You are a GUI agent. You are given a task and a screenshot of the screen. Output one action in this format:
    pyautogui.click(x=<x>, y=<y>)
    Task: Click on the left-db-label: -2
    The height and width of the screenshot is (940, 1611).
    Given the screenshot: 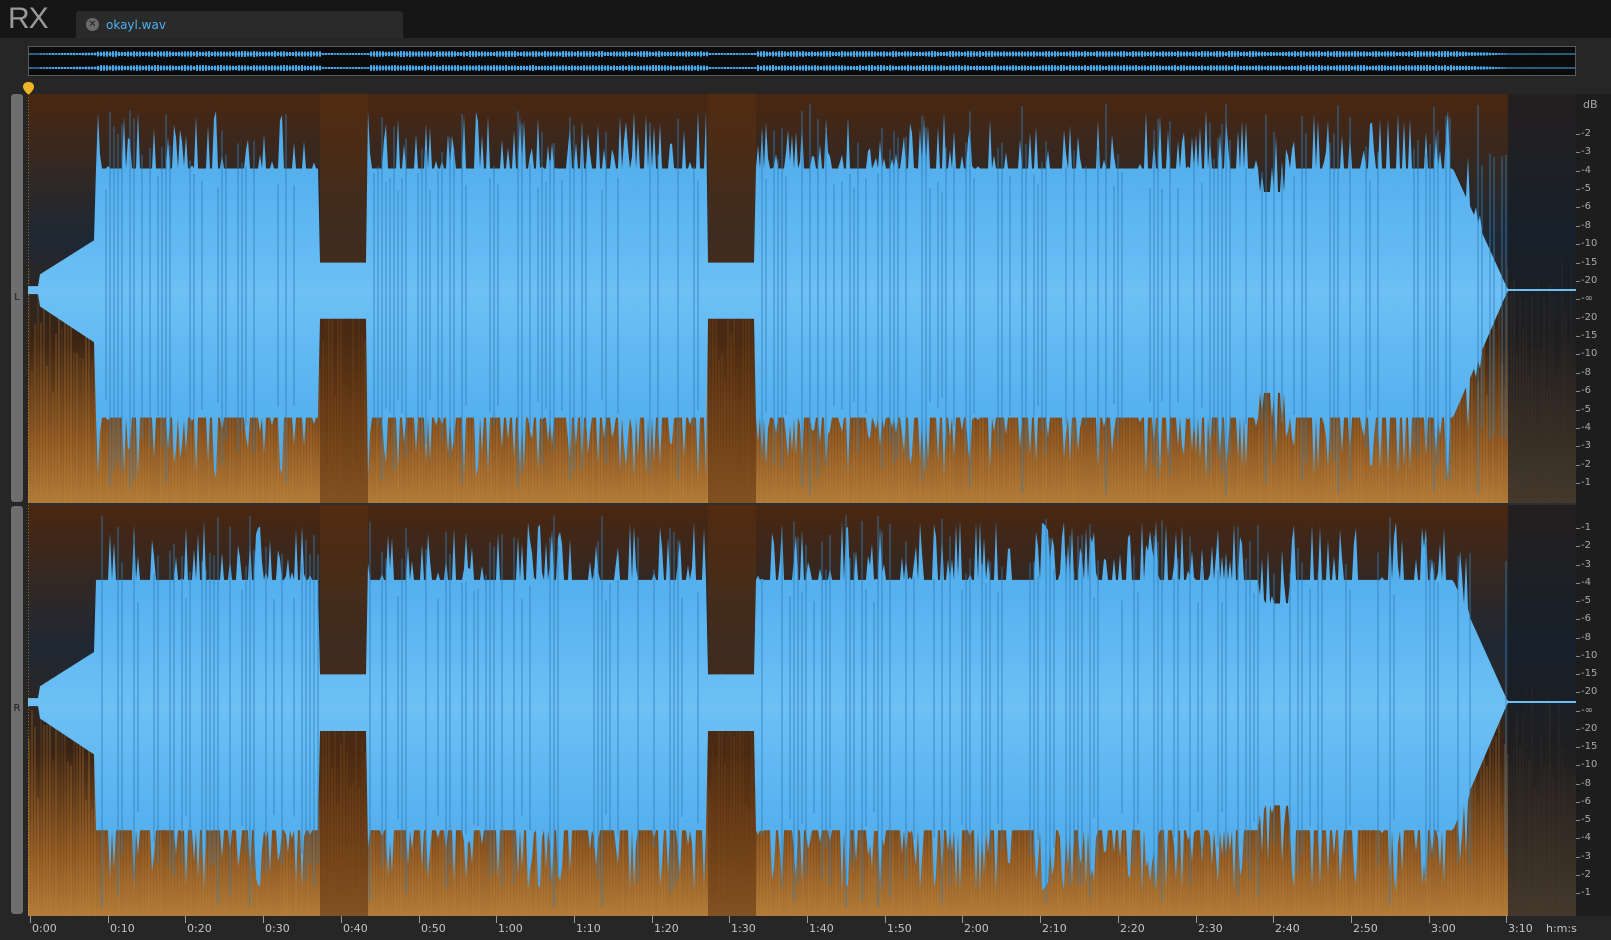 What is the action you would take?
    pyautogui.click(x=1586, y=464)
    